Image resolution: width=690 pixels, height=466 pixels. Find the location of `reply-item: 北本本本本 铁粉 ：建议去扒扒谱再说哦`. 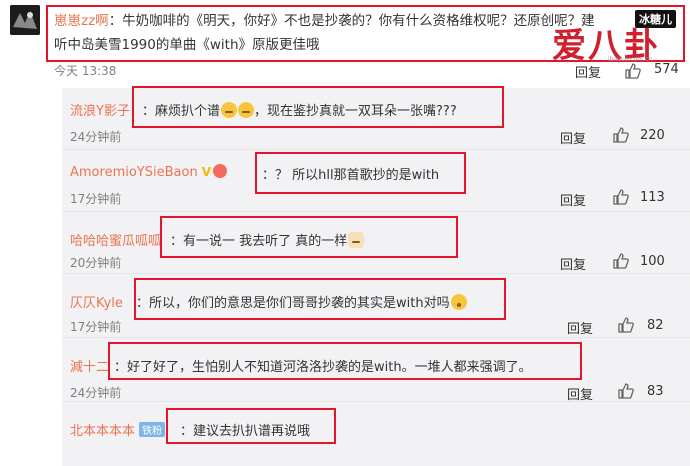

reply-item: 北本本本本 铁粉 ：建议去扒扒谱再说哦 is located at coordinates (376, 436).